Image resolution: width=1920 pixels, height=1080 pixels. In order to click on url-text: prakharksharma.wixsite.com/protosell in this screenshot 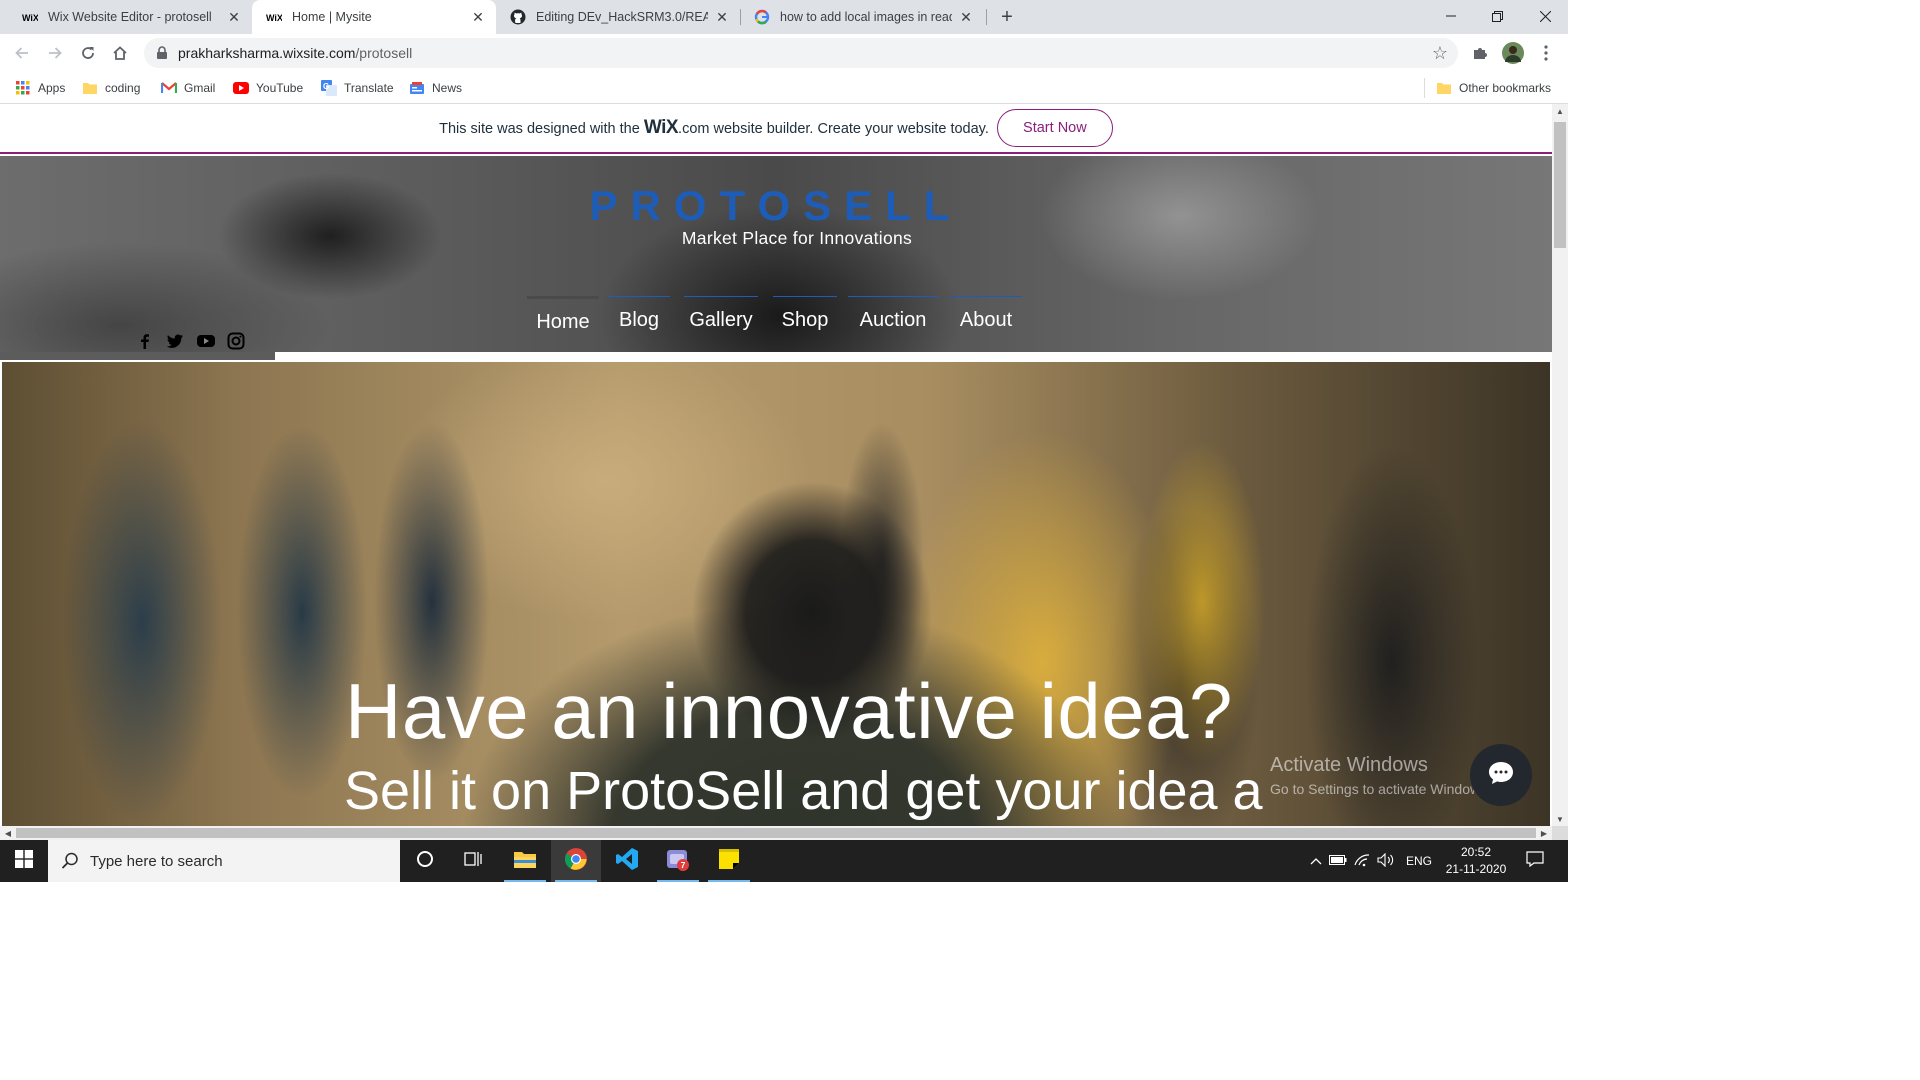, I will do `click(295, 53)`.